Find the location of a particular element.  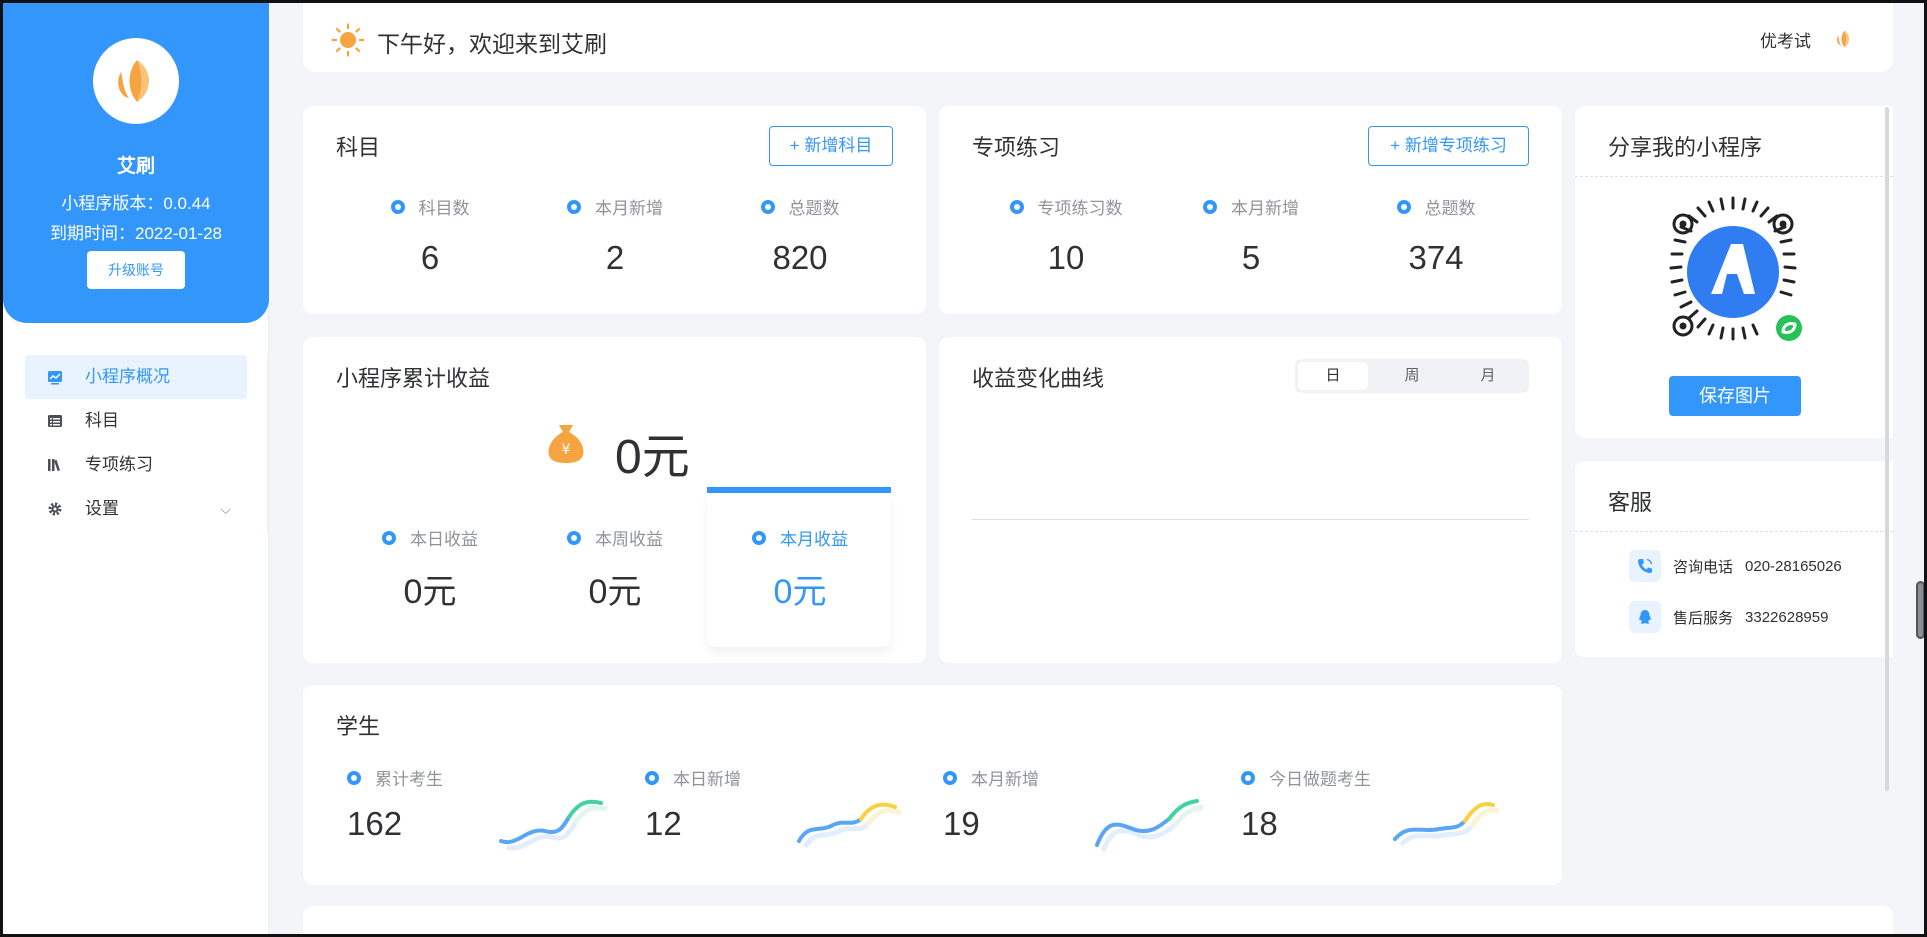

earn-week: 本周收益 0元 is located at coordinates (615, 569).